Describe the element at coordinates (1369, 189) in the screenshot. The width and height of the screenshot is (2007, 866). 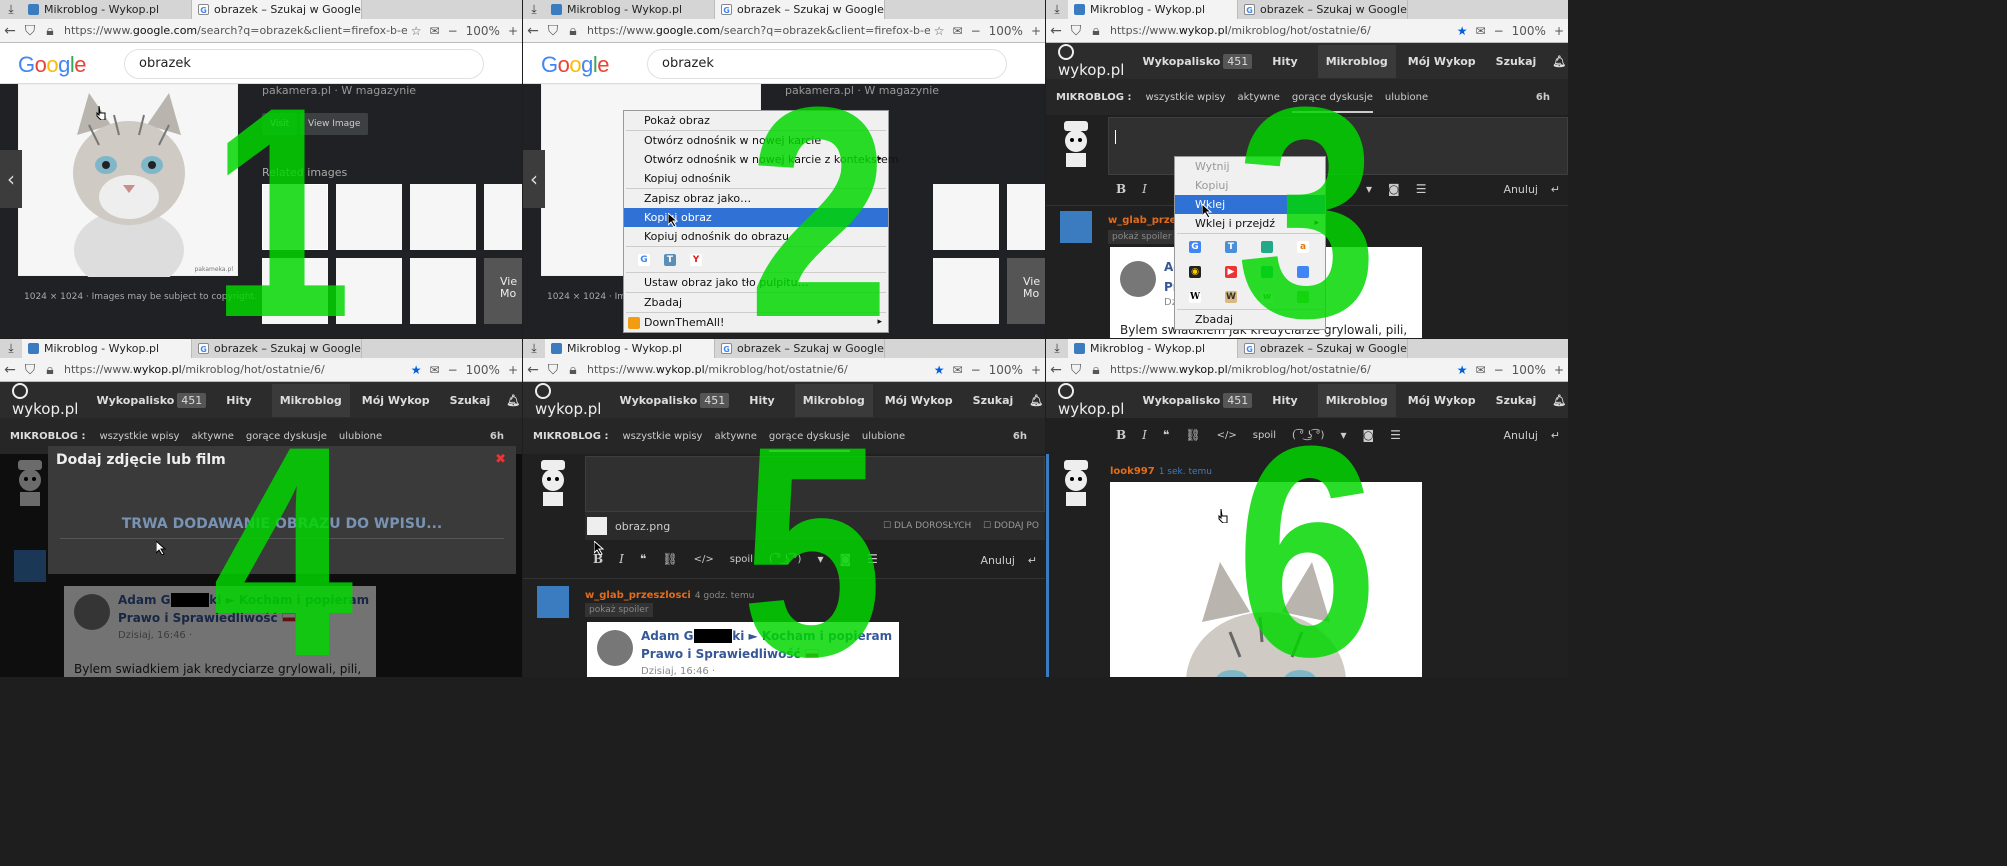
I see `dropdown-arrow-icon: ▾` at that location.